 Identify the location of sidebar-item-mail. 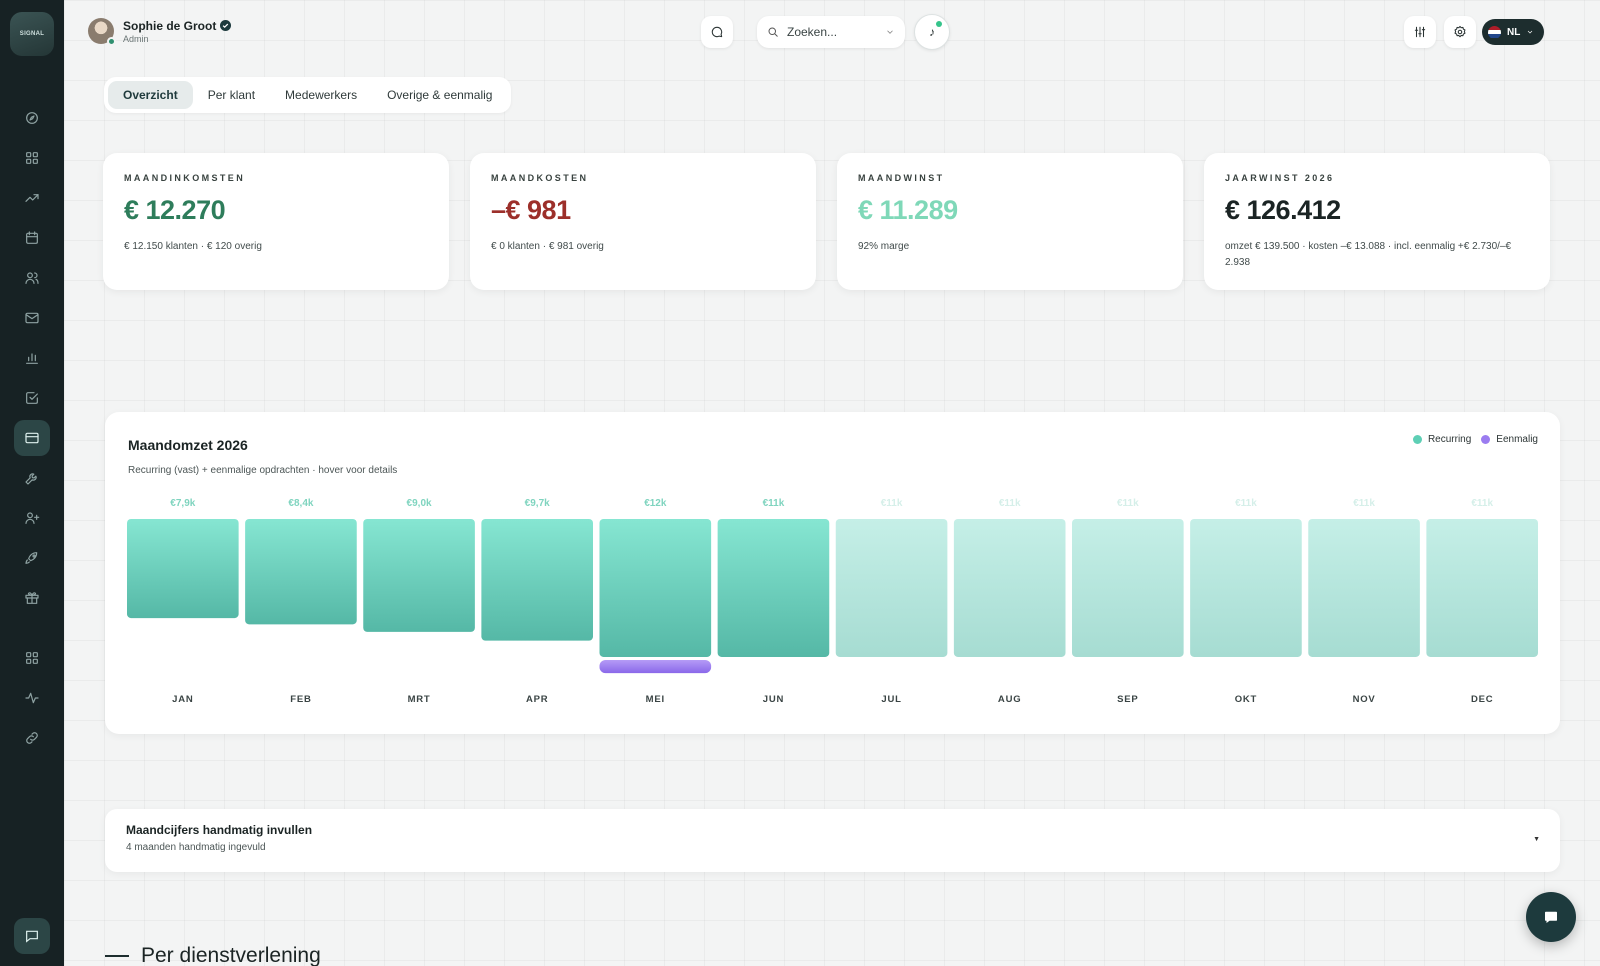
(32, 318).